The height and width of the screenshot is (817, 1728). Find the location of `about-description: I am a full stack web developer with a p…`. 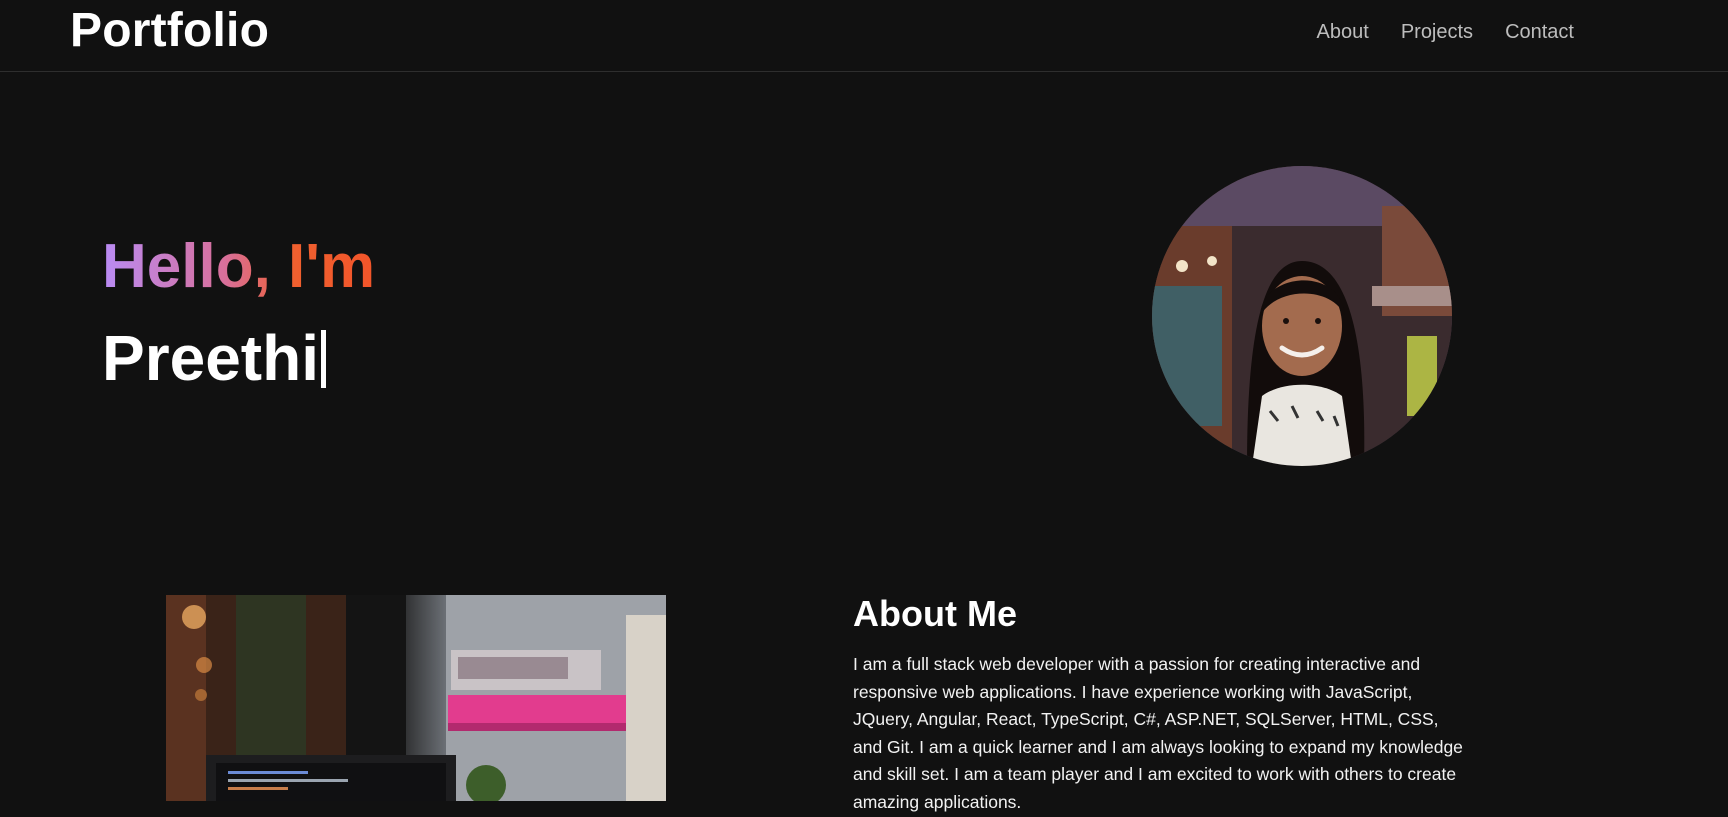

about-description: I am a full stack web developer with a p… is located at coordinates (1158, 733).